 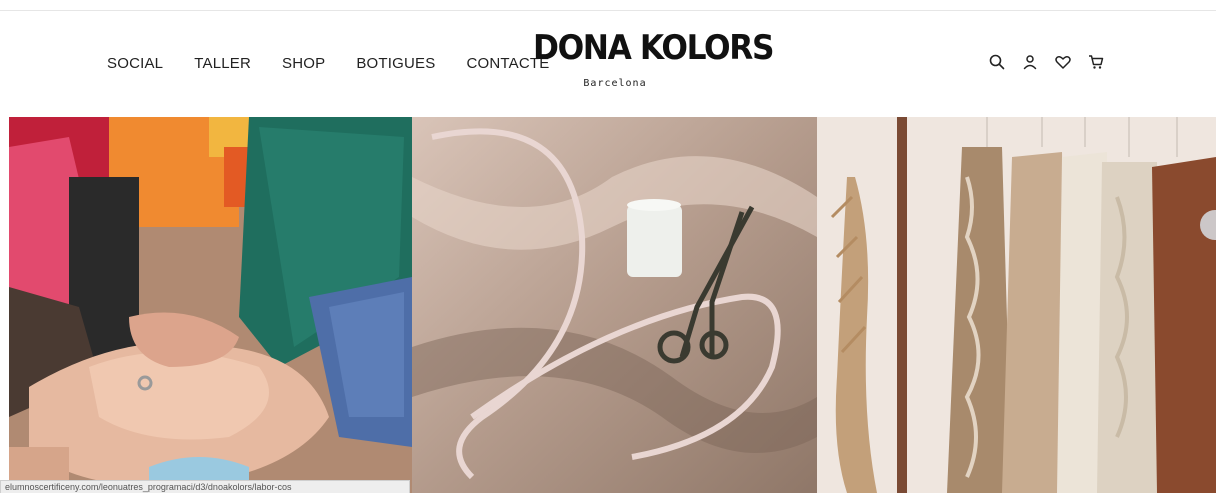 What do you see at coordinates (303, 63) in the screenshot?
I see `nav-item-shop: SHOP` at bounding box center [303, 63].